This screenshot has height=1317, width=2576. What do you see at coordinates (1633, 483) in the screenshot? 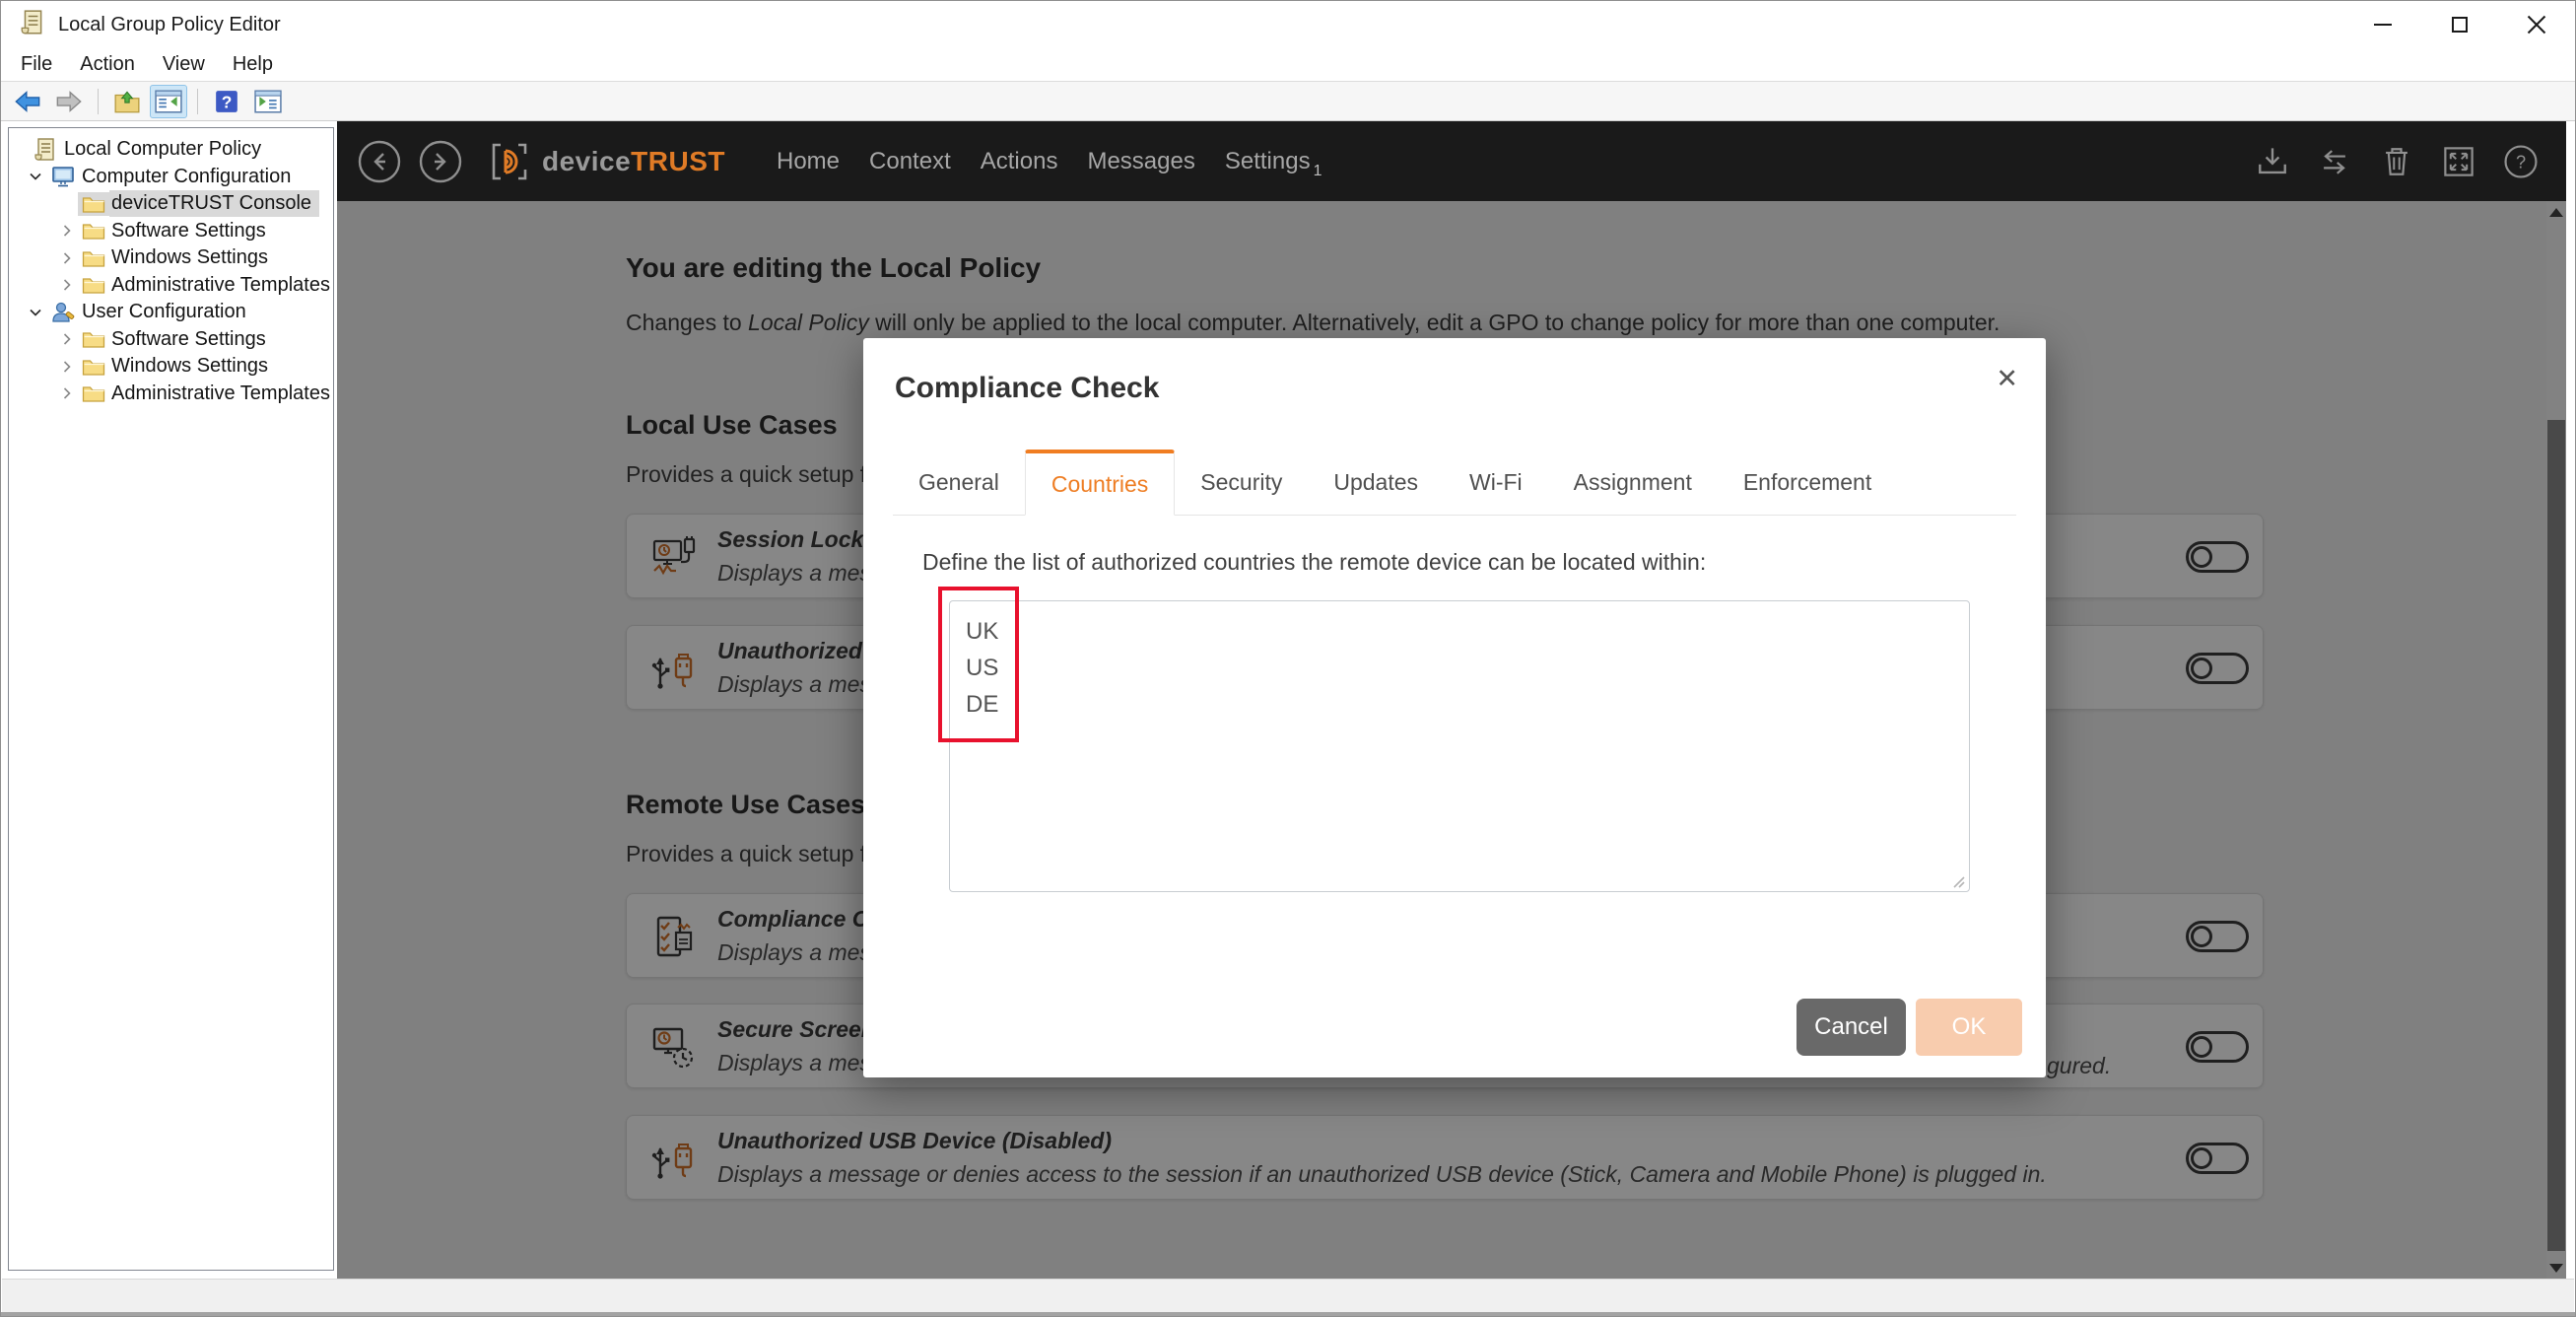
I see `tab-assignment: Assignment` at bounding box center [1633, 483].